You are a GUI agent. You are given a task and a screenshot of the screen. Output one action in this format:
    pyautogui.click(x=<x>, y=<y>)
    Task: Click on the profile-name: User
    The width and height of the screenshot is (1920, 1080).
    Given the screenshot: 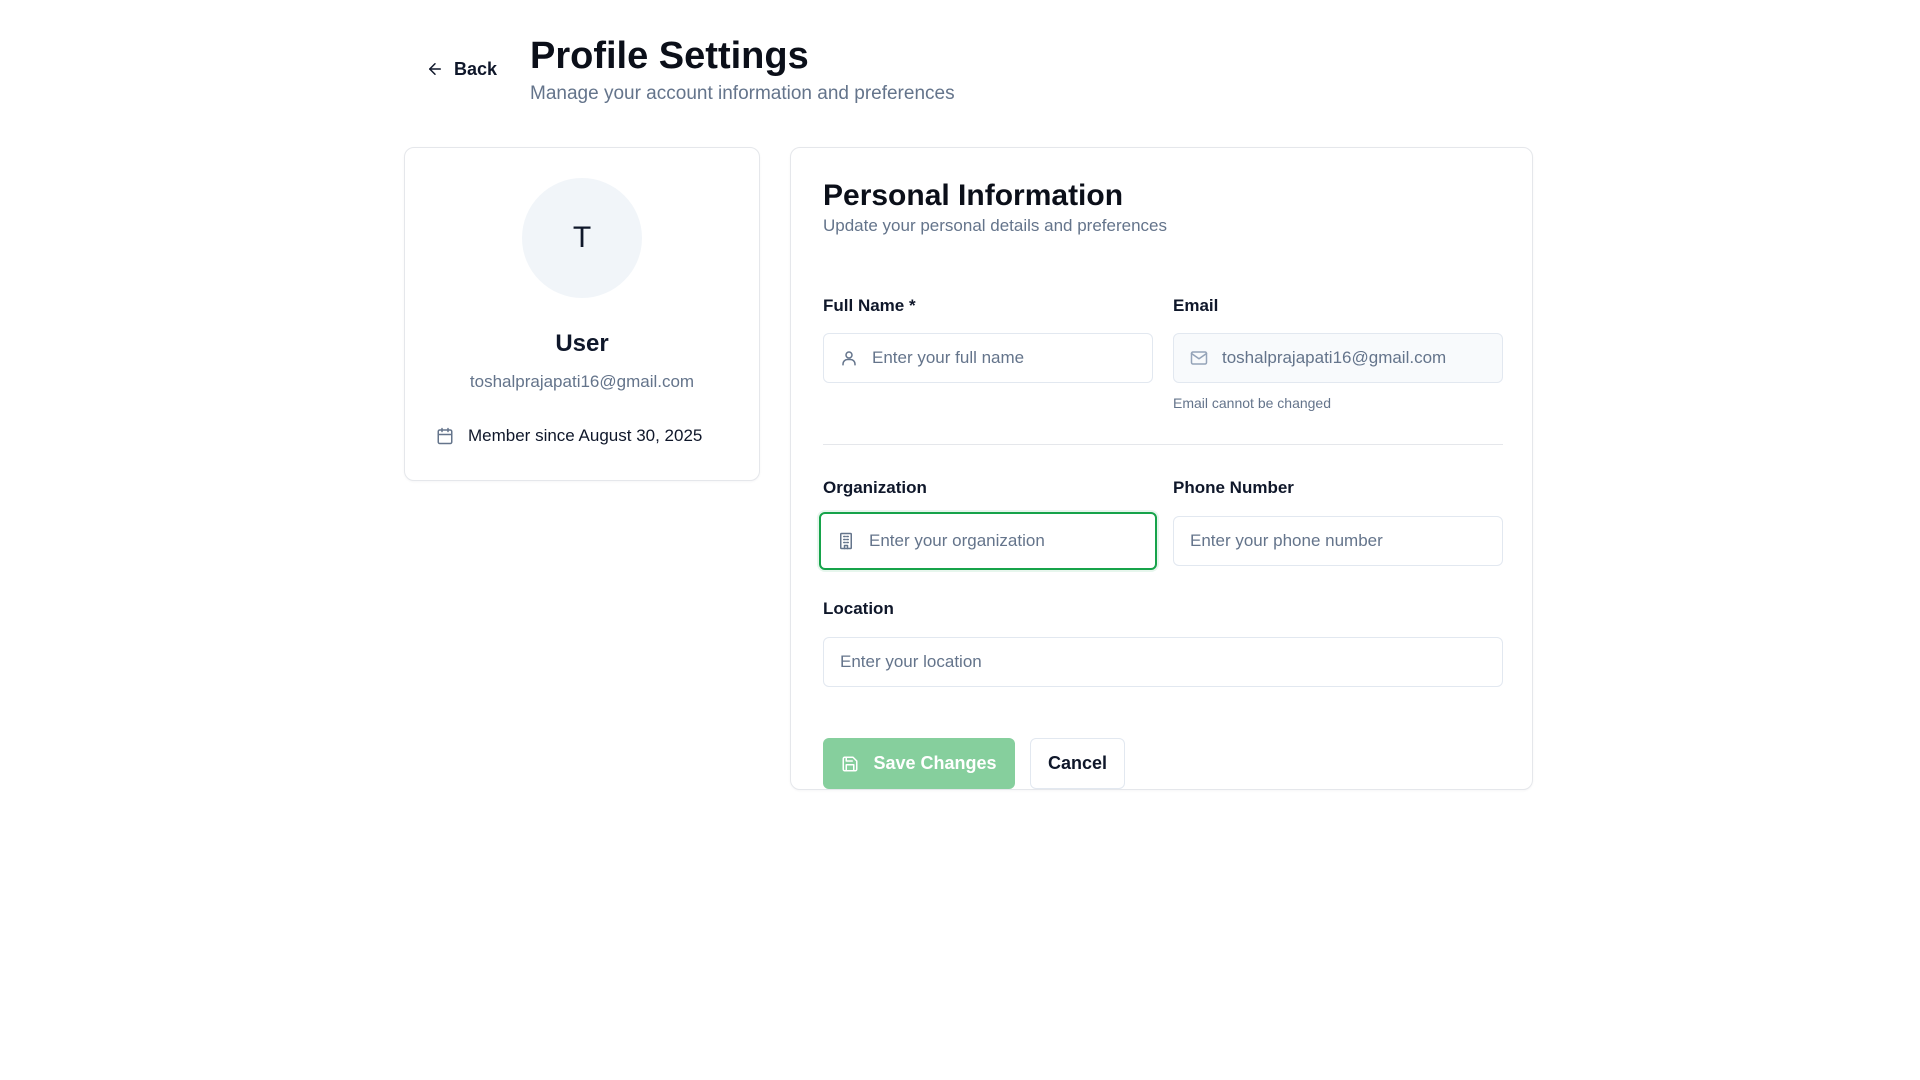 What is the action you would take?
    pyautogui.click(x=582, y=343)
    